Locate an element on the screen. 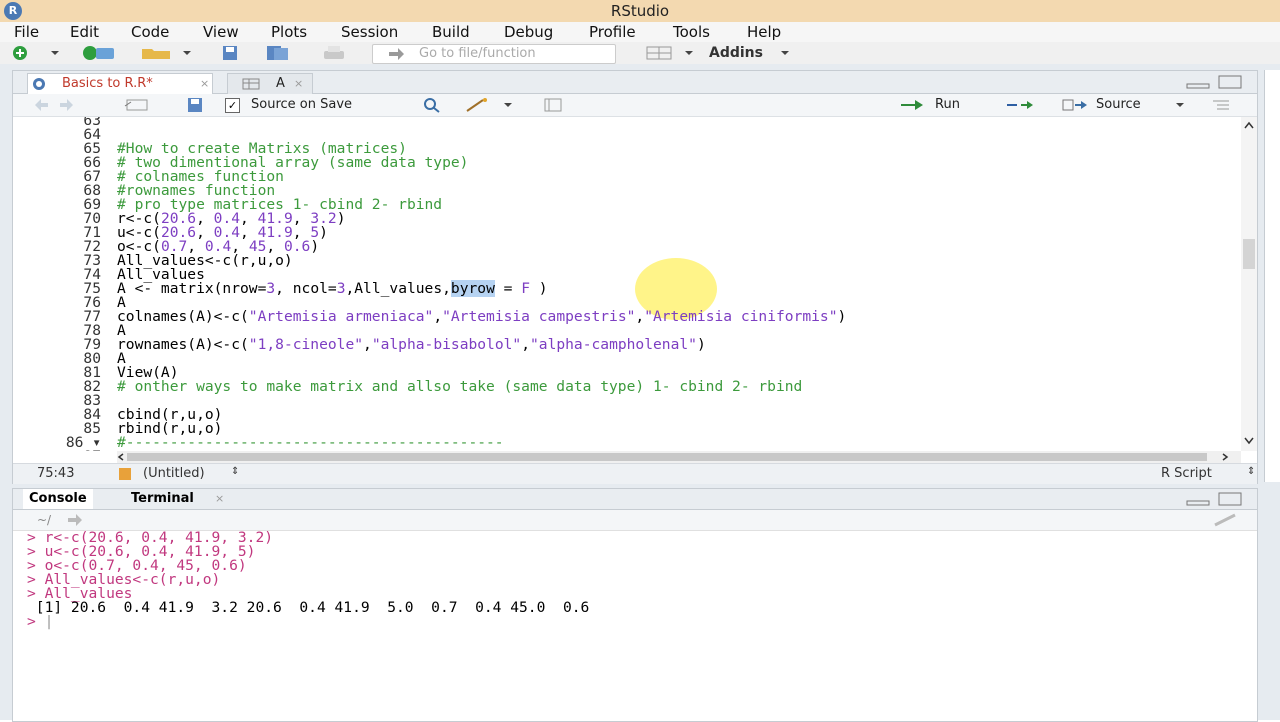 The width and height of the screenshot is (1280, 722). forward-arrow-icon is located at coordinates (66, 105).